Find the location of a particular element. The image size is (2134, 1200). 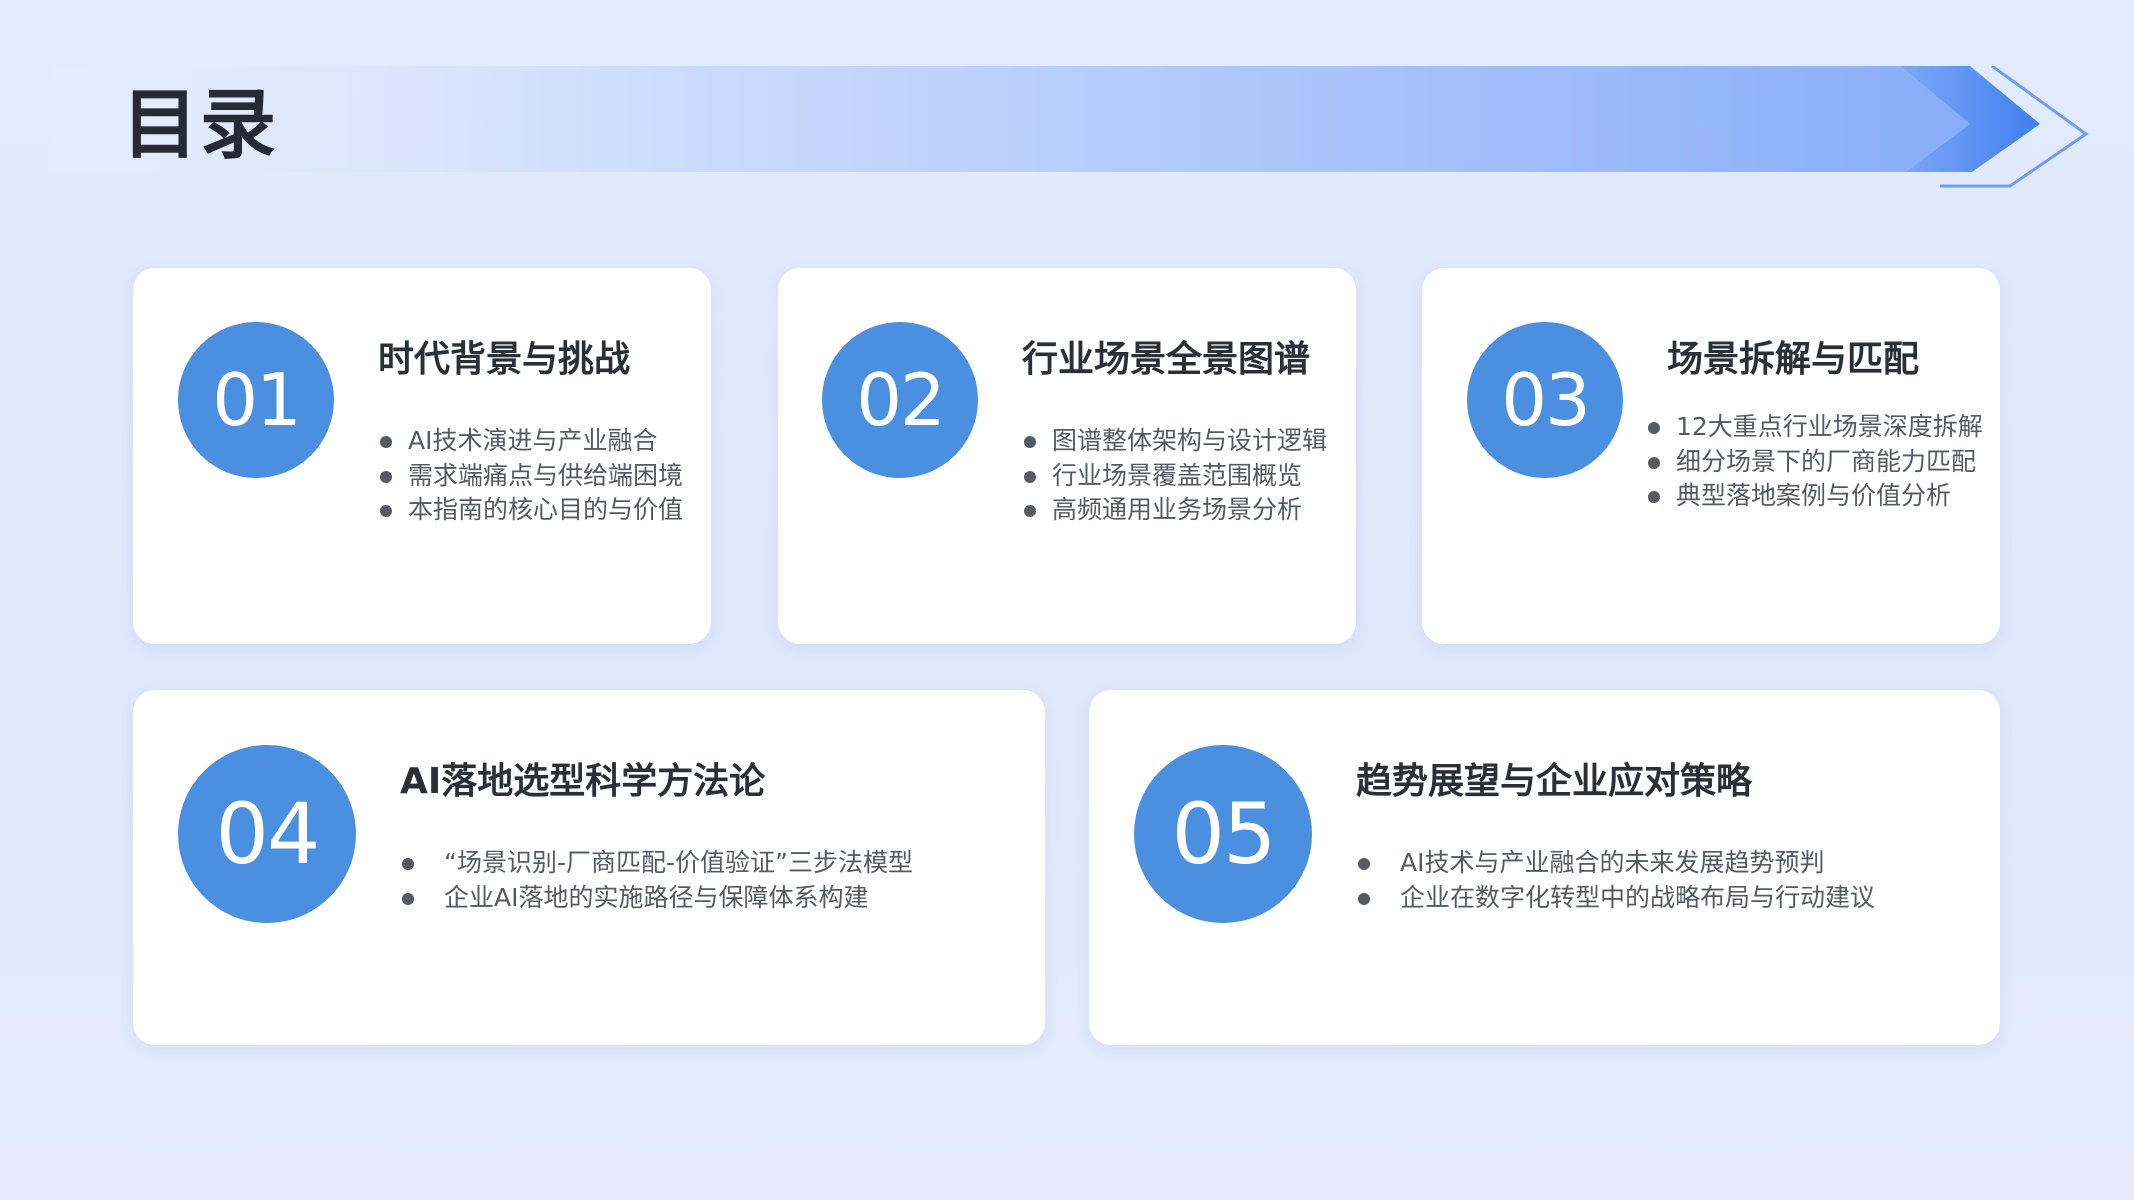

section-bullet-list: AI技术演进与产业融合 需求端痛点与供给端困境 本指南的核心目的与价值 is located at coordinates (530, 476).